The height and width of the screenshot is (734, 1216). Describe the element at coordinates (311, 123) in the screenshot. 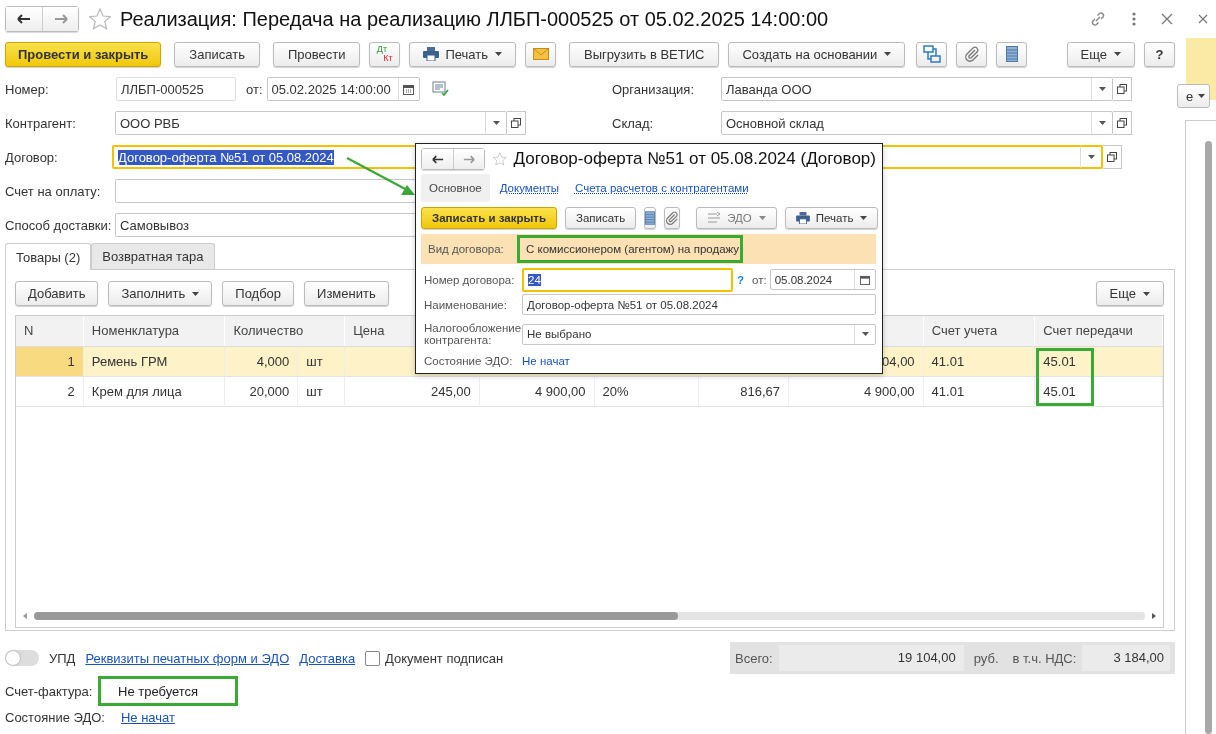

I see `counterparty-field: ООО РВБ` at that location.